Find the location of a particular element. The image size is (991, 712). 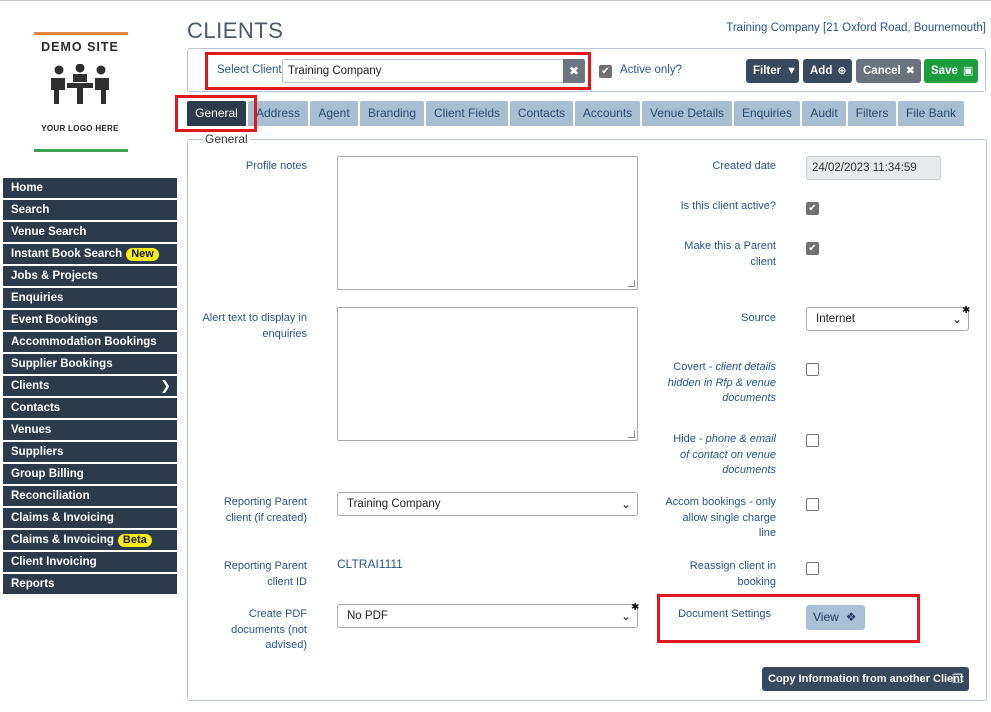

copy-from-client-button: Copy Information from another Client ❐ is located at coordinates (865, 679).